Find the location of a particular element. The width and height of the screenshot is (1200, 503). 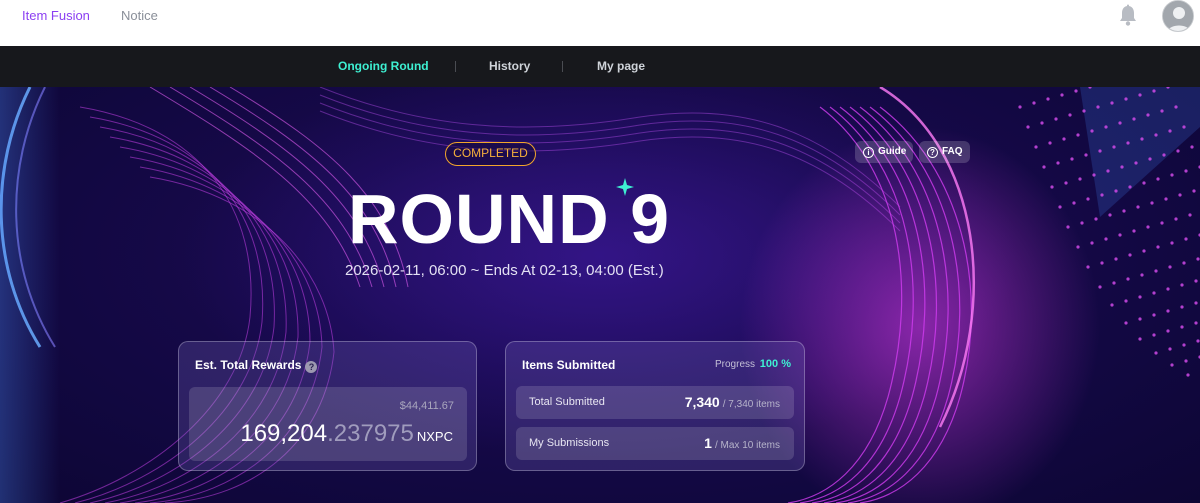

top-header: Item Fusion Notice is located at coordinates (600, 23).